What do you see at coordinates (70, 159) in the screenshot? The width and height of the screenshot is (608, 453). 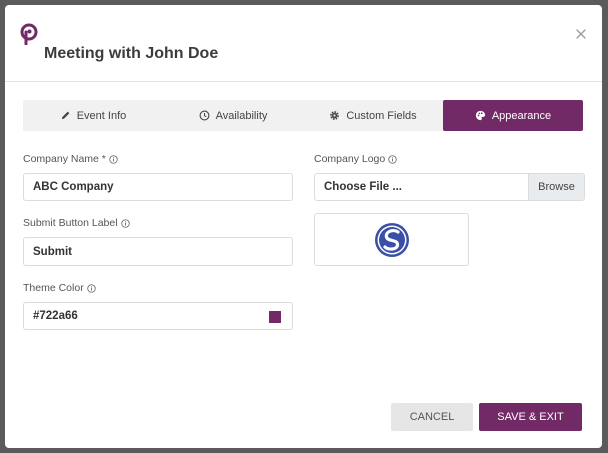 I see `company-name-label: Company Name *` at bounding box center [70, 159].